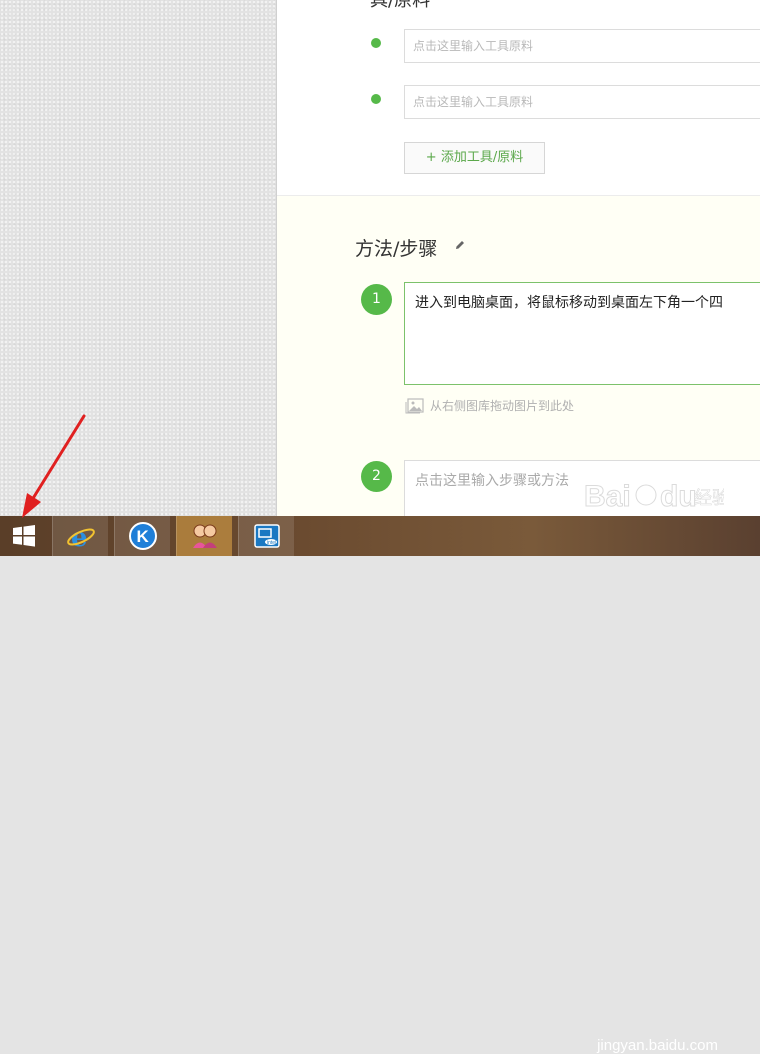 The width and height of the screenshot is (760, 1054). I want to click on steps-section-title: 方法/步骤, so click(396, 249).